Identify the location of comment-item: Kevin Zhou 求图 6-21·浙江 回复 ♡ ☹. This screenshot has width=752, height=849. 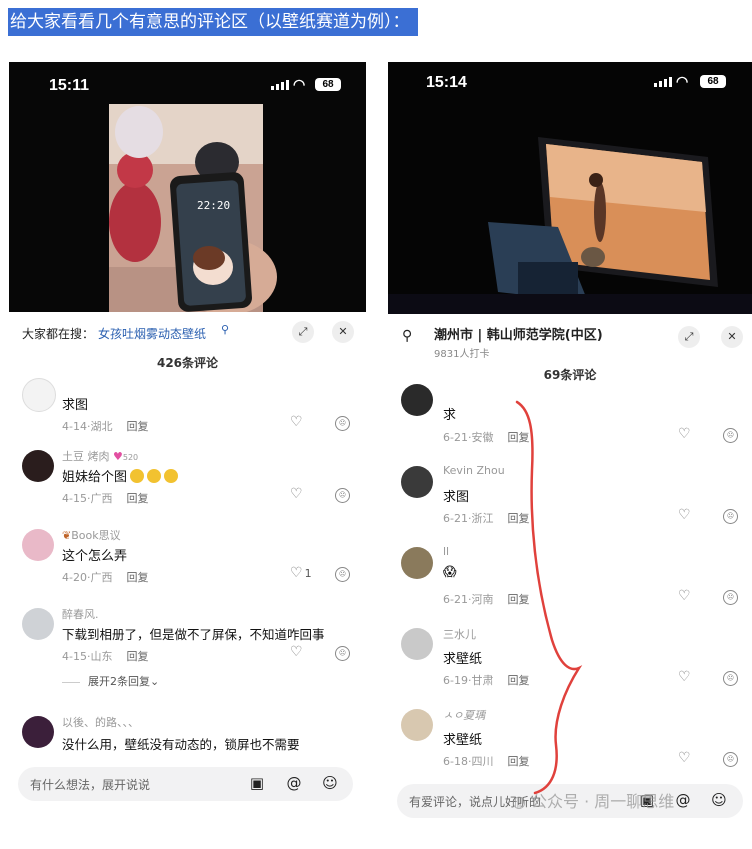
(570, 499).